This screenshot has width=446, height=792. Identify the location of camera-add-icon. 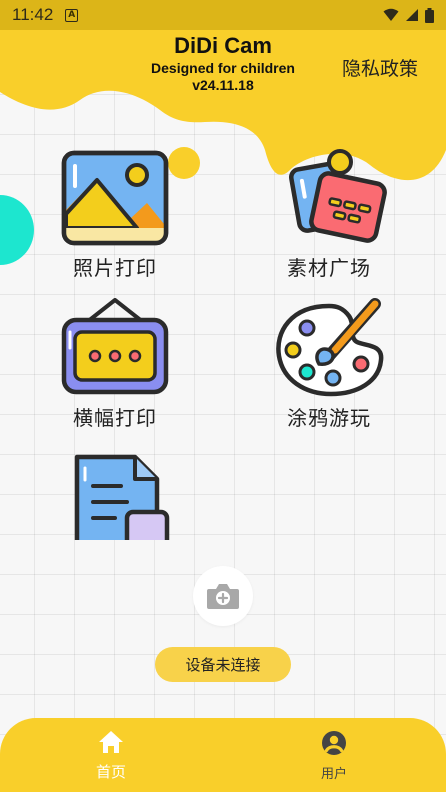
(223, 596).